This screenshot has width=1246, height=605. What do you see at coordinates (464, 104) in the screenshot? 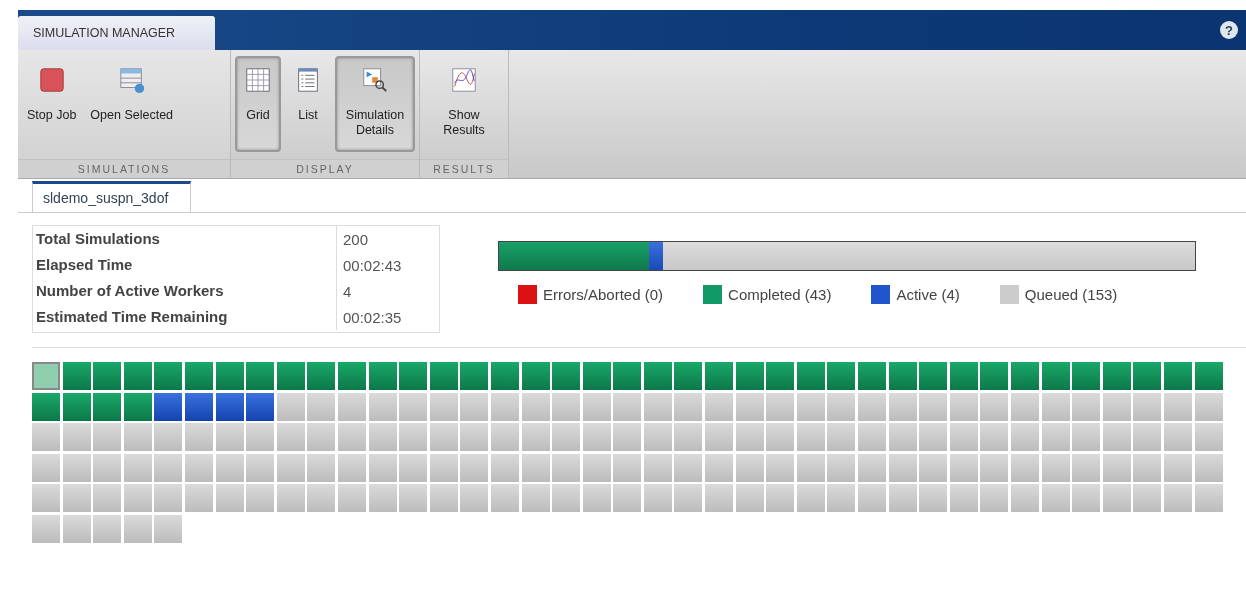
I see `toolbar-button: Show Results` at bounding box center [464, 104].